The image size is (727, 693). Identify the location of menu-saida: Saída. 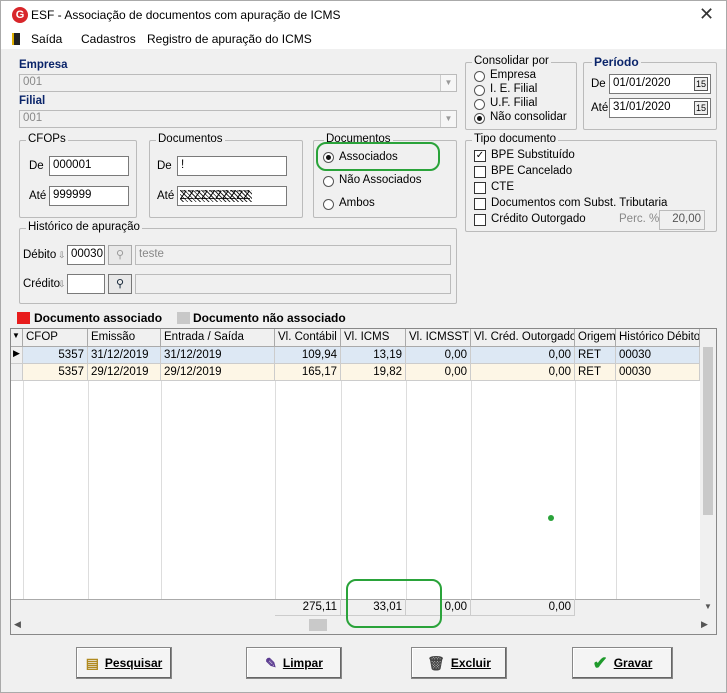
(46, 39).